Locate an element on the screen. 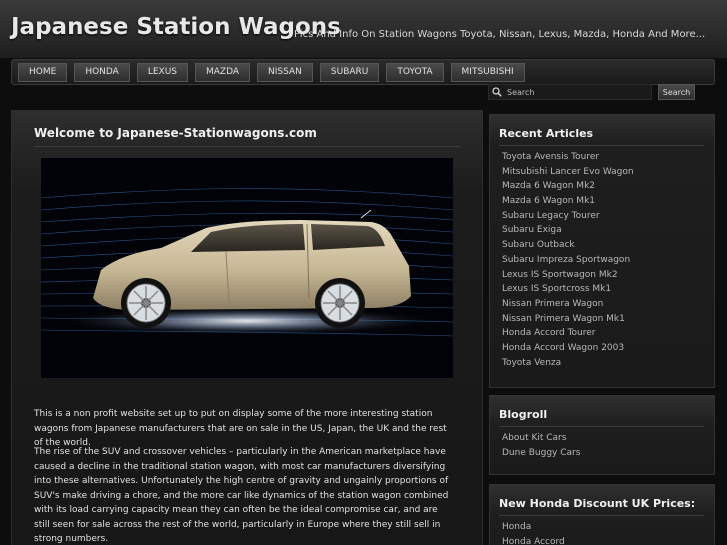 The height and width of the screenshot is (545, 727). list-item: Honda Accord Tourer is located at coordinates (568, 335).